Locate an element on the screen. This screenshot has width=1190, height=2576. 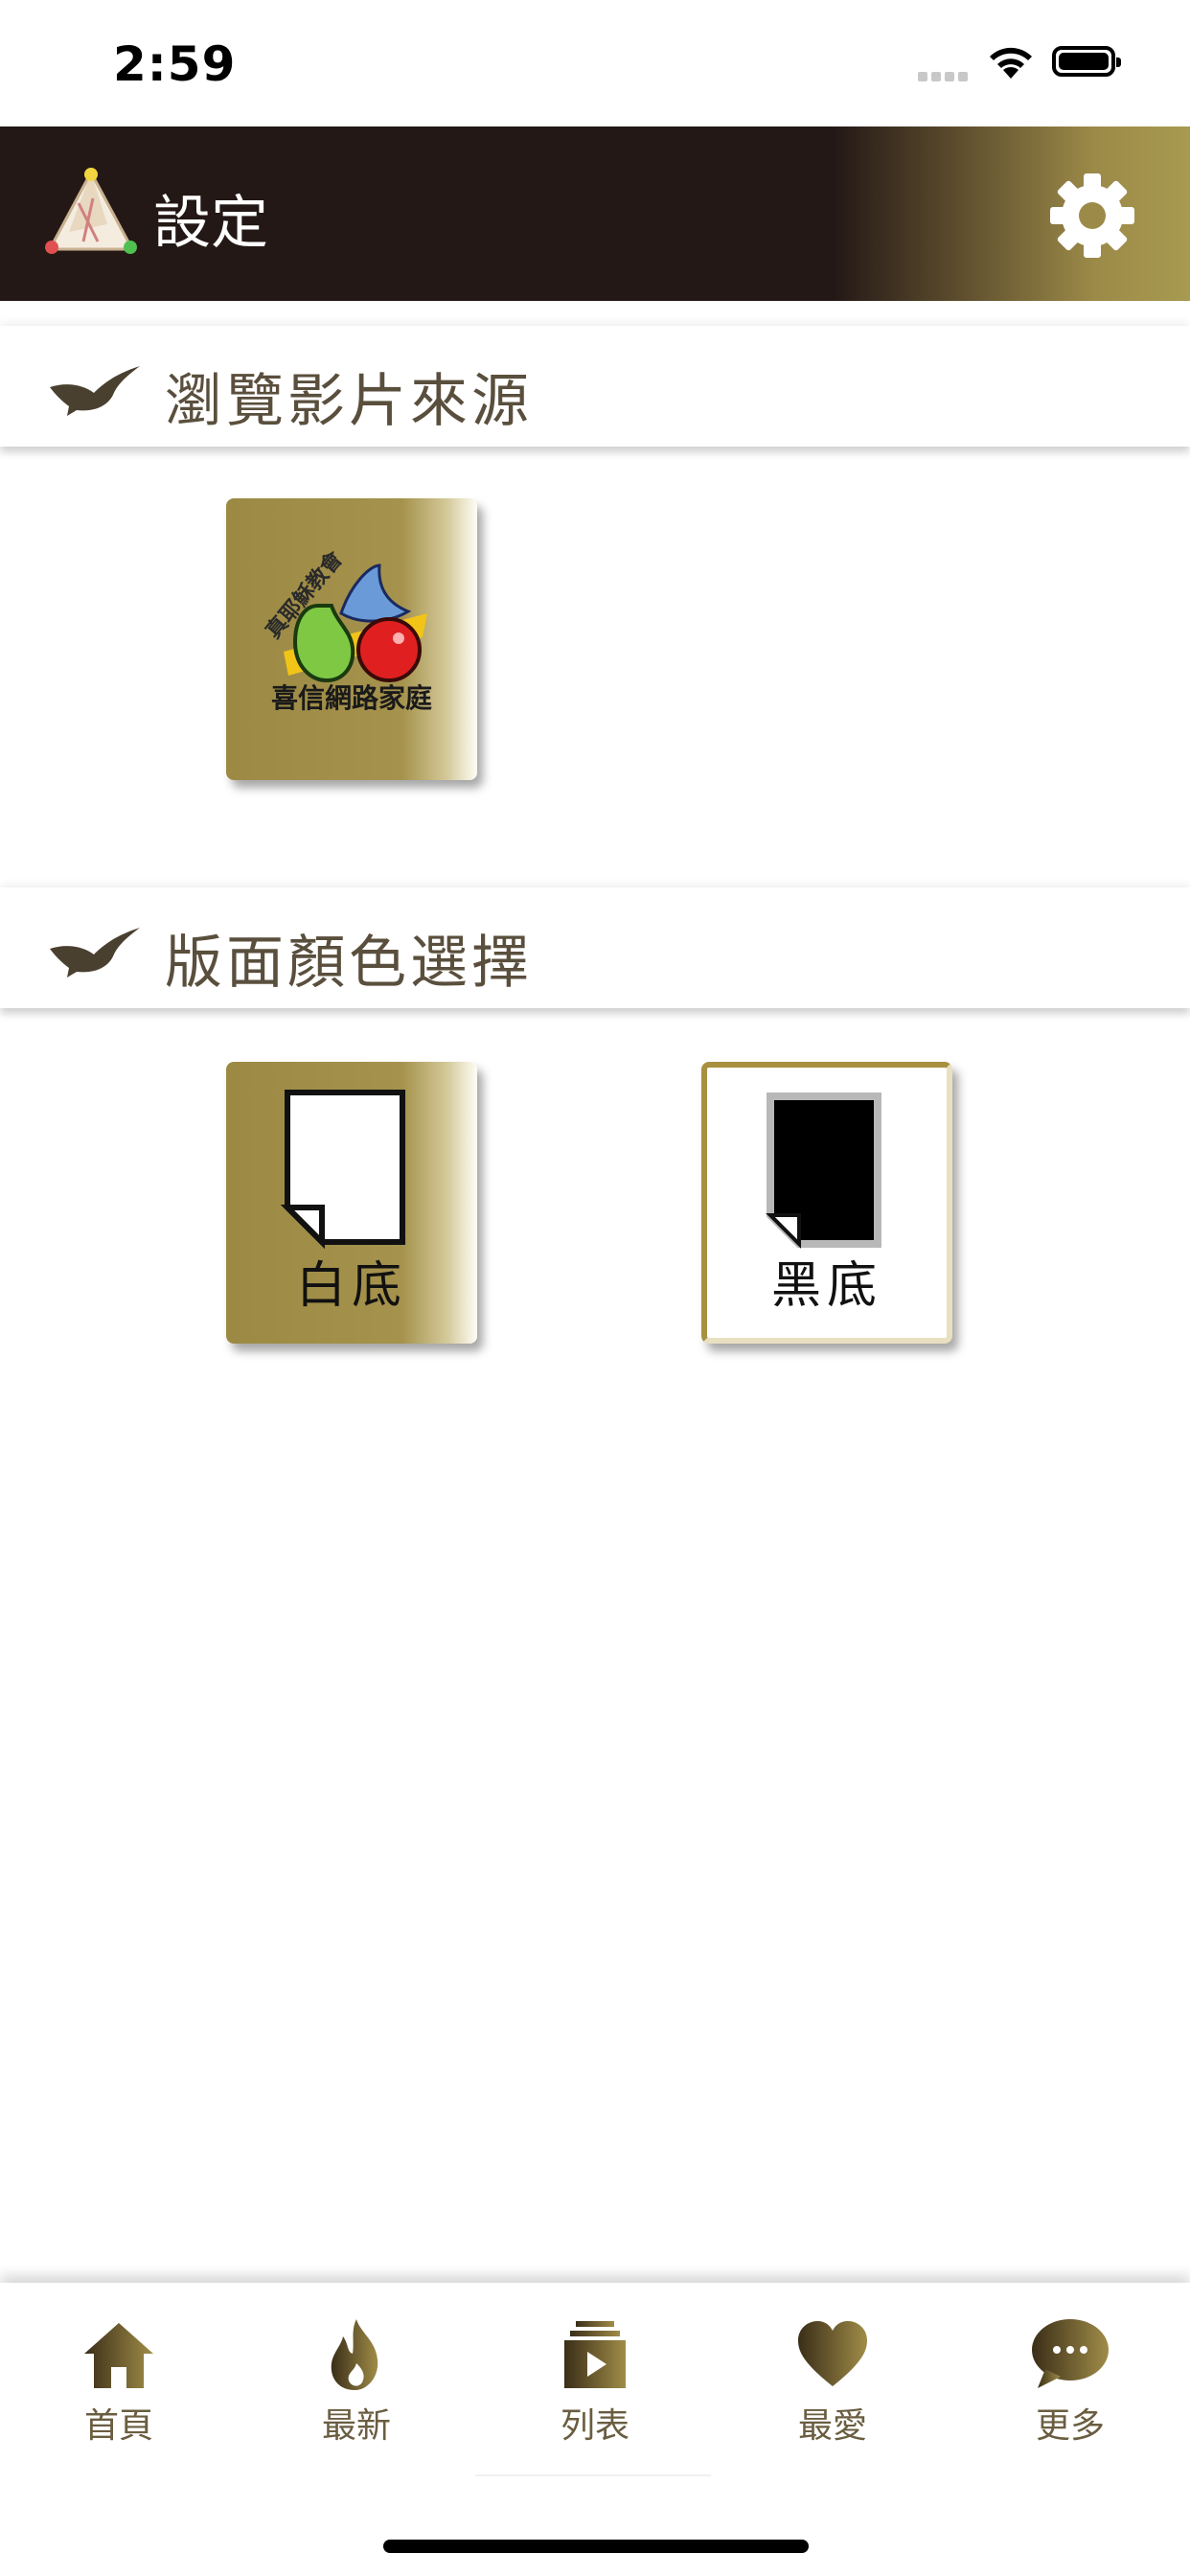
tab-home: 首頁 is located at coordinates (119, 2387).